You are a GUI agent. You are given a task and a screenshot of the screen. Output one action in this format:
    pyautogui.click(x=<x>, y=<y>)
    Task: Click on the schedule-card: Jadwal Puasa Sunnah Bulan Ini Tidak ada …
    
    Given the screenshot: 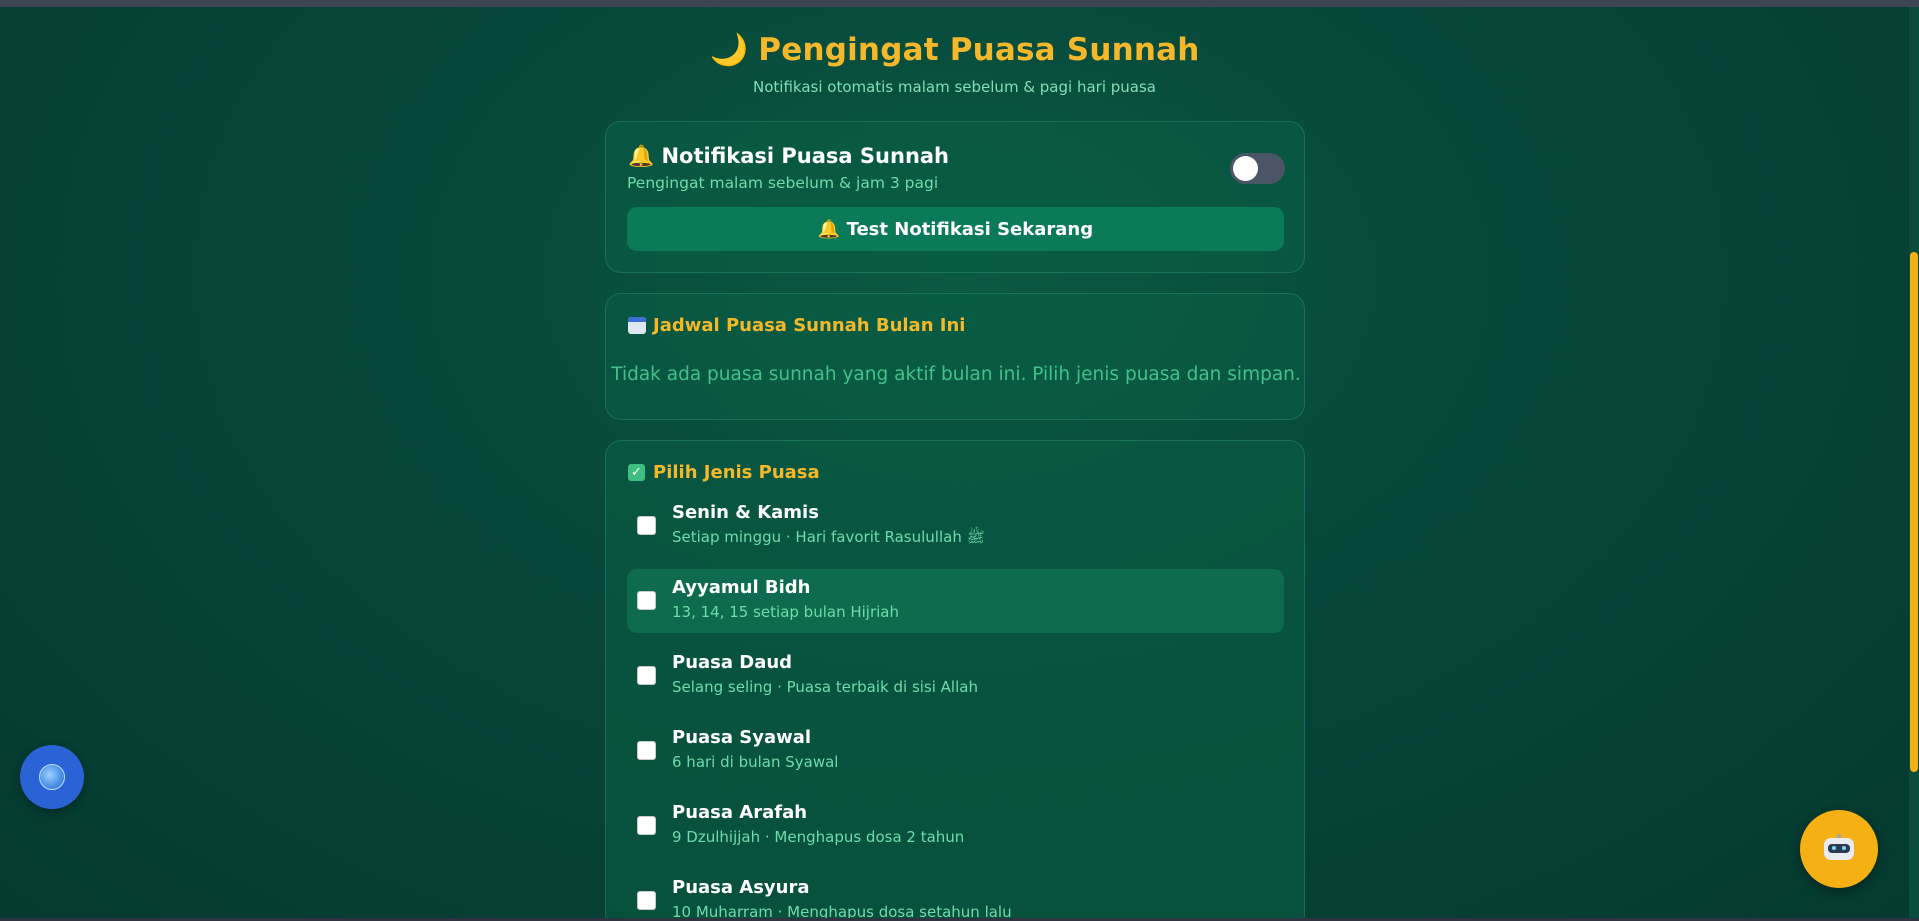 What is the action you would take?
    pyautogui.click(x=955, y=356)
    